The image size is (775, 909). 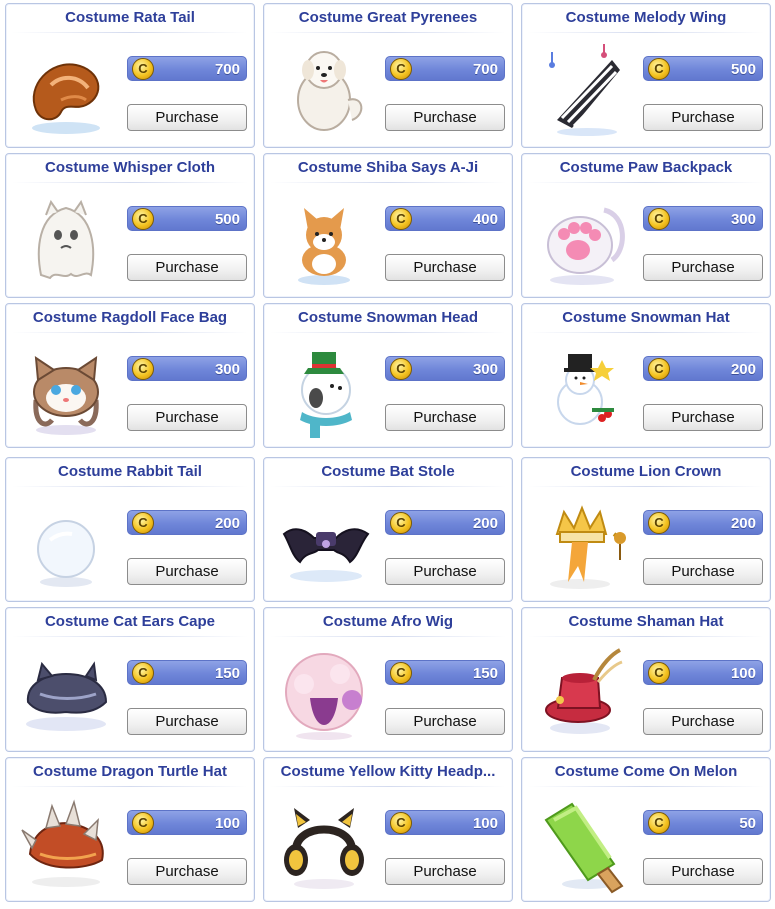 What do you see at coordinates (646, 75) in the screenshot?
I see `shop-item-card: Costume Melody Wing 500 Purchase` at bounding box center [646, 75].